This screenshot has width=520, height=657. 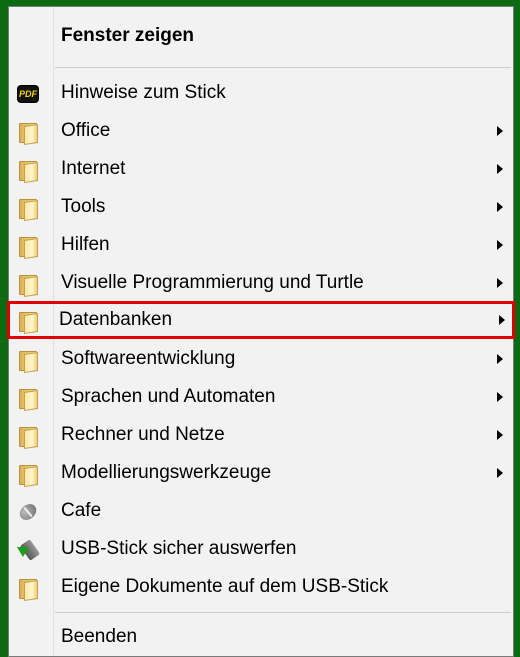 I want to click on menu-item-sprachen-automaten: Sprachen und Automaten, so click(x=261, y=397).